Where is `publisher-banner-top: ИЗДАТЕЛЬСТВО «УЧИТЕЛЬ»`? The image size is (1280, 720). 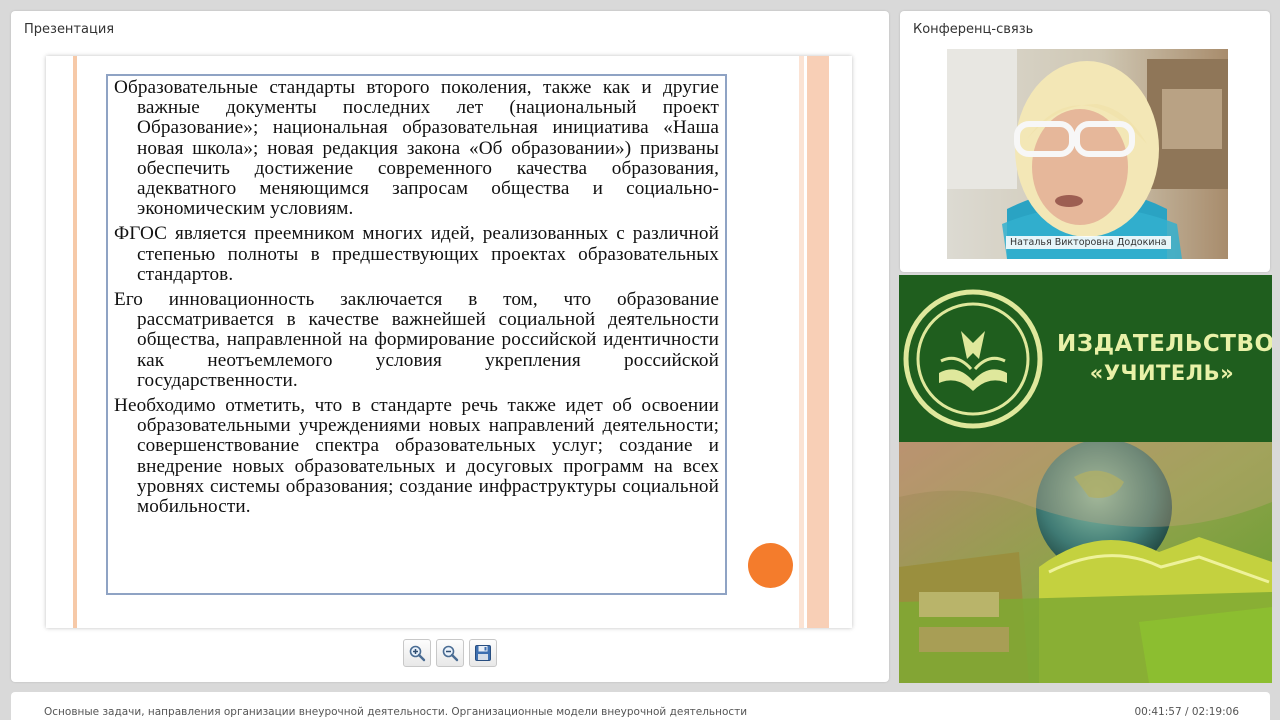
publisher-banner-top: ИЗДАТЕЛЬСТВО «УЧИТЕЛЬ» is located at coordinates (1085, 358).